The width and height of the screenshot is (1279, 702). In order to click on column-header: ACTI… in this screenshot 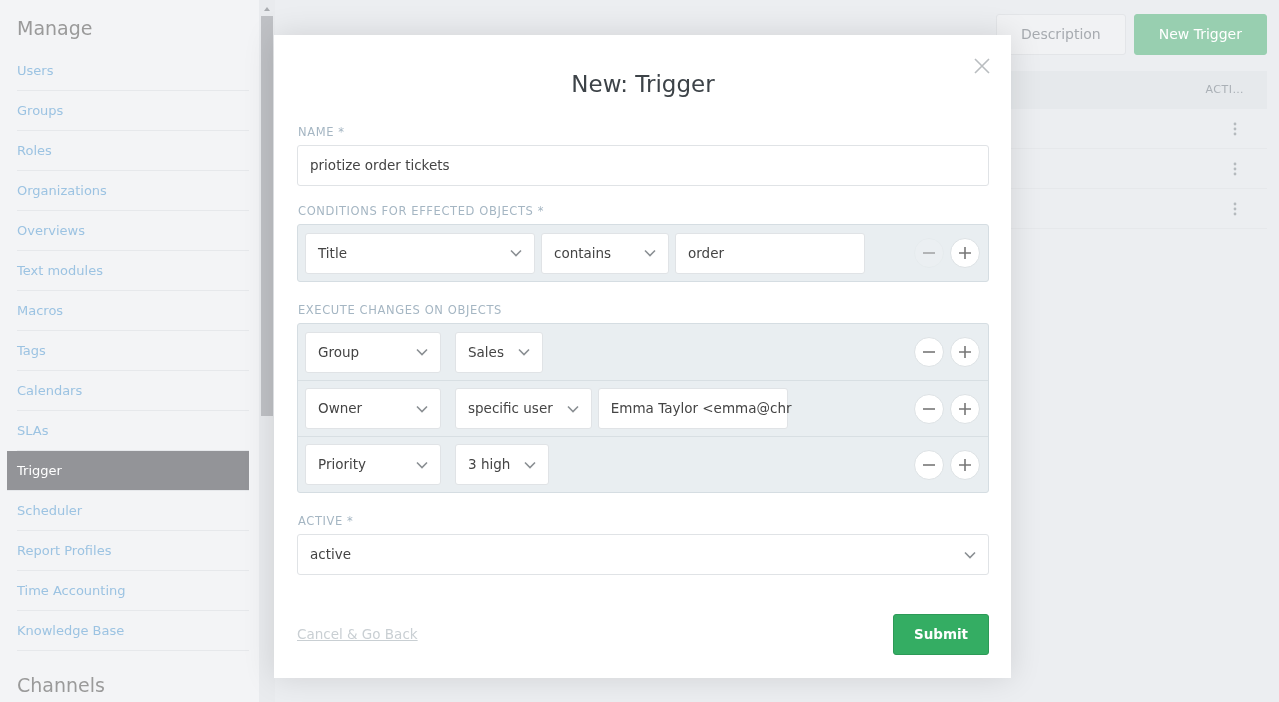, I will do `click(1224, 89)`.